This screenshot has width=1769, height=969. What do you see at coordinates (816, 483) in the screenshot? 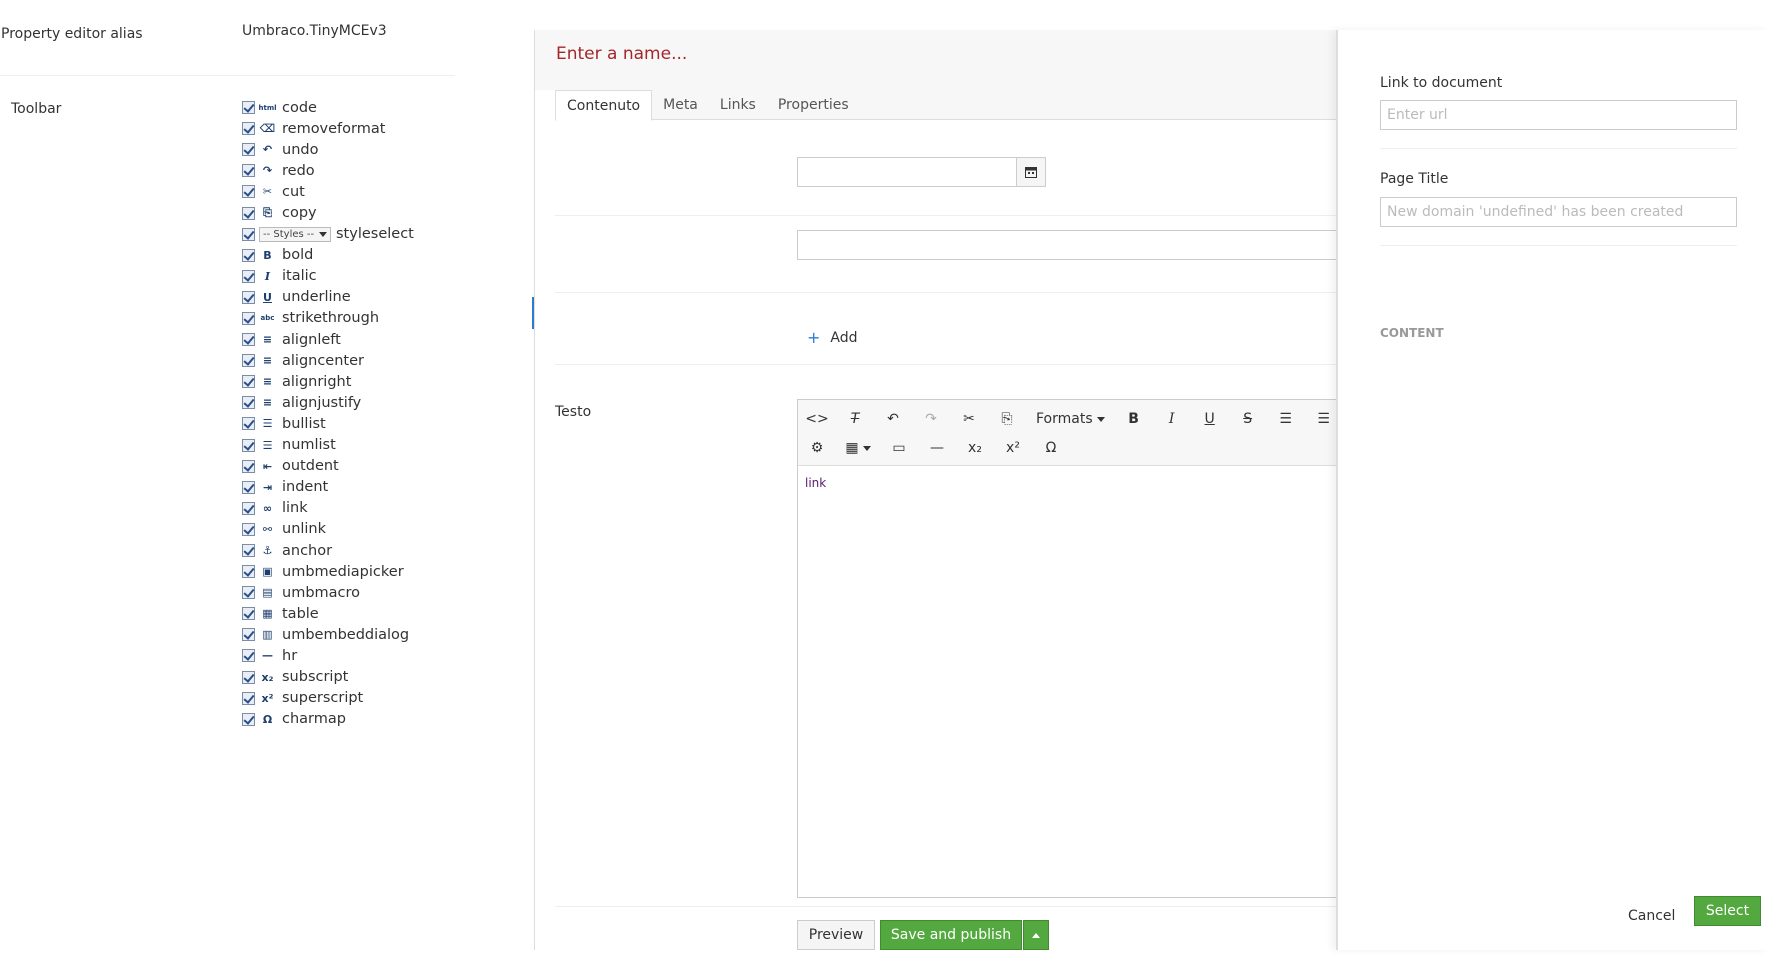
I see `rte-content-text: link` at bounding box center [816, 483].